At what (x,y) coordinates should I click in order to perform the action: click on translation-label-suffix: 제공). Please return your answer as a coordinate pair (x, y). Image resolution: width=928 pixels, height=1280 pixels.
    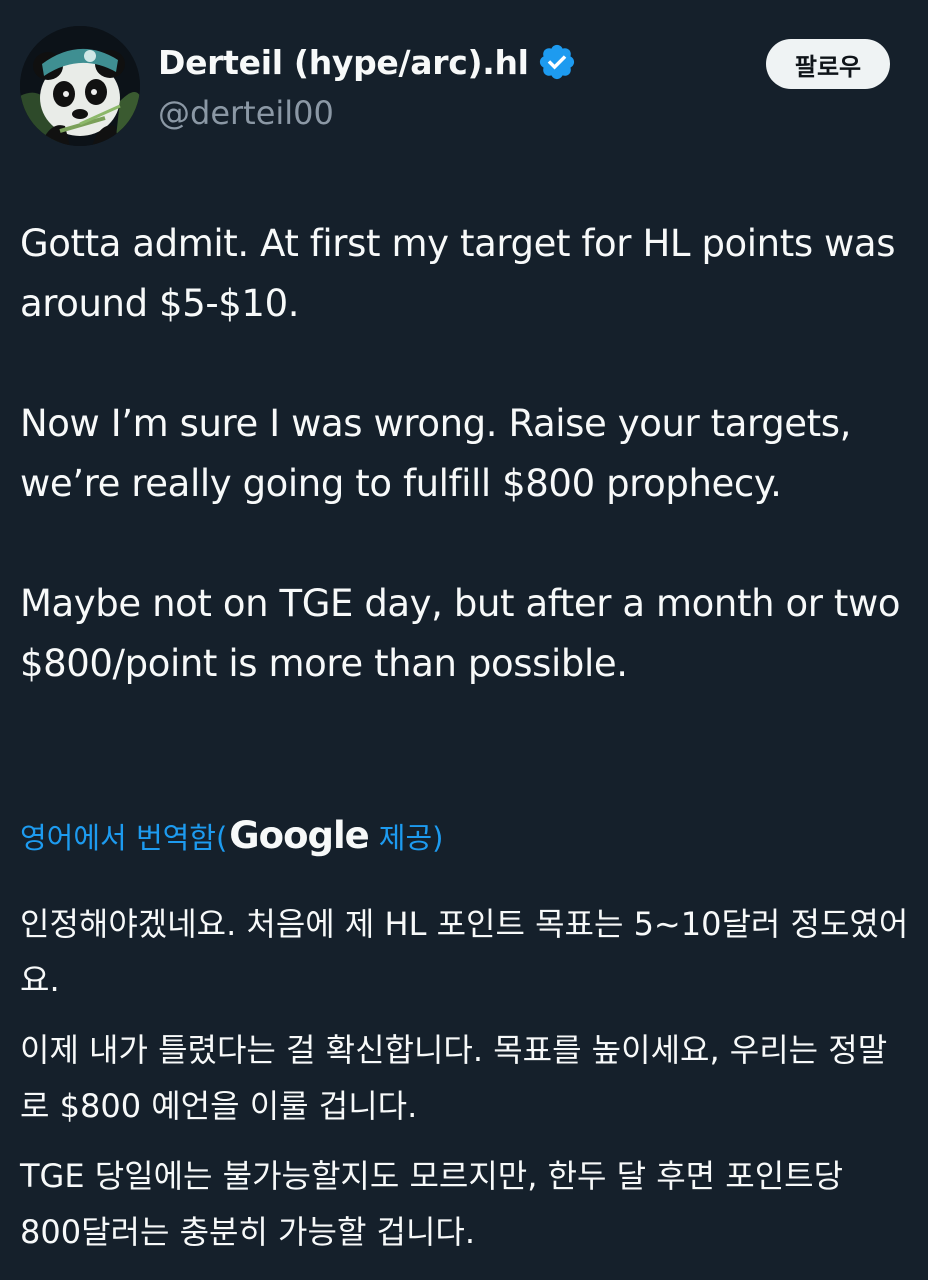
    Looking at the image, I should click on (411, 837).